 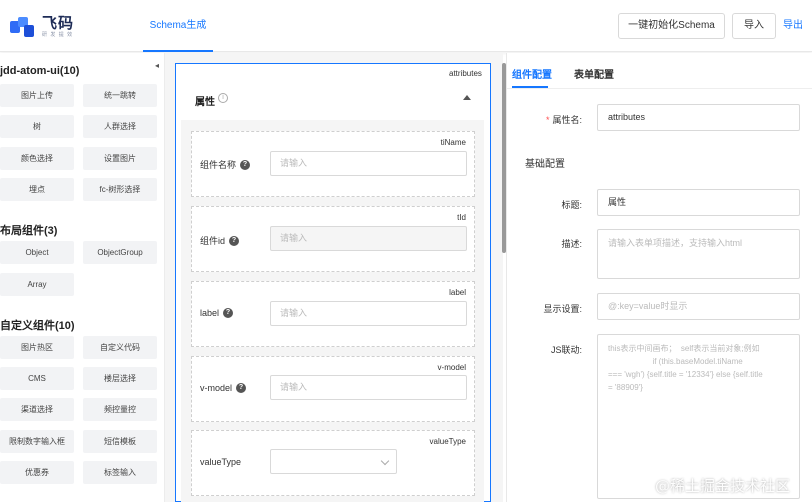 I want to click on logo-title: 飞码, so click(x=58, y=23).